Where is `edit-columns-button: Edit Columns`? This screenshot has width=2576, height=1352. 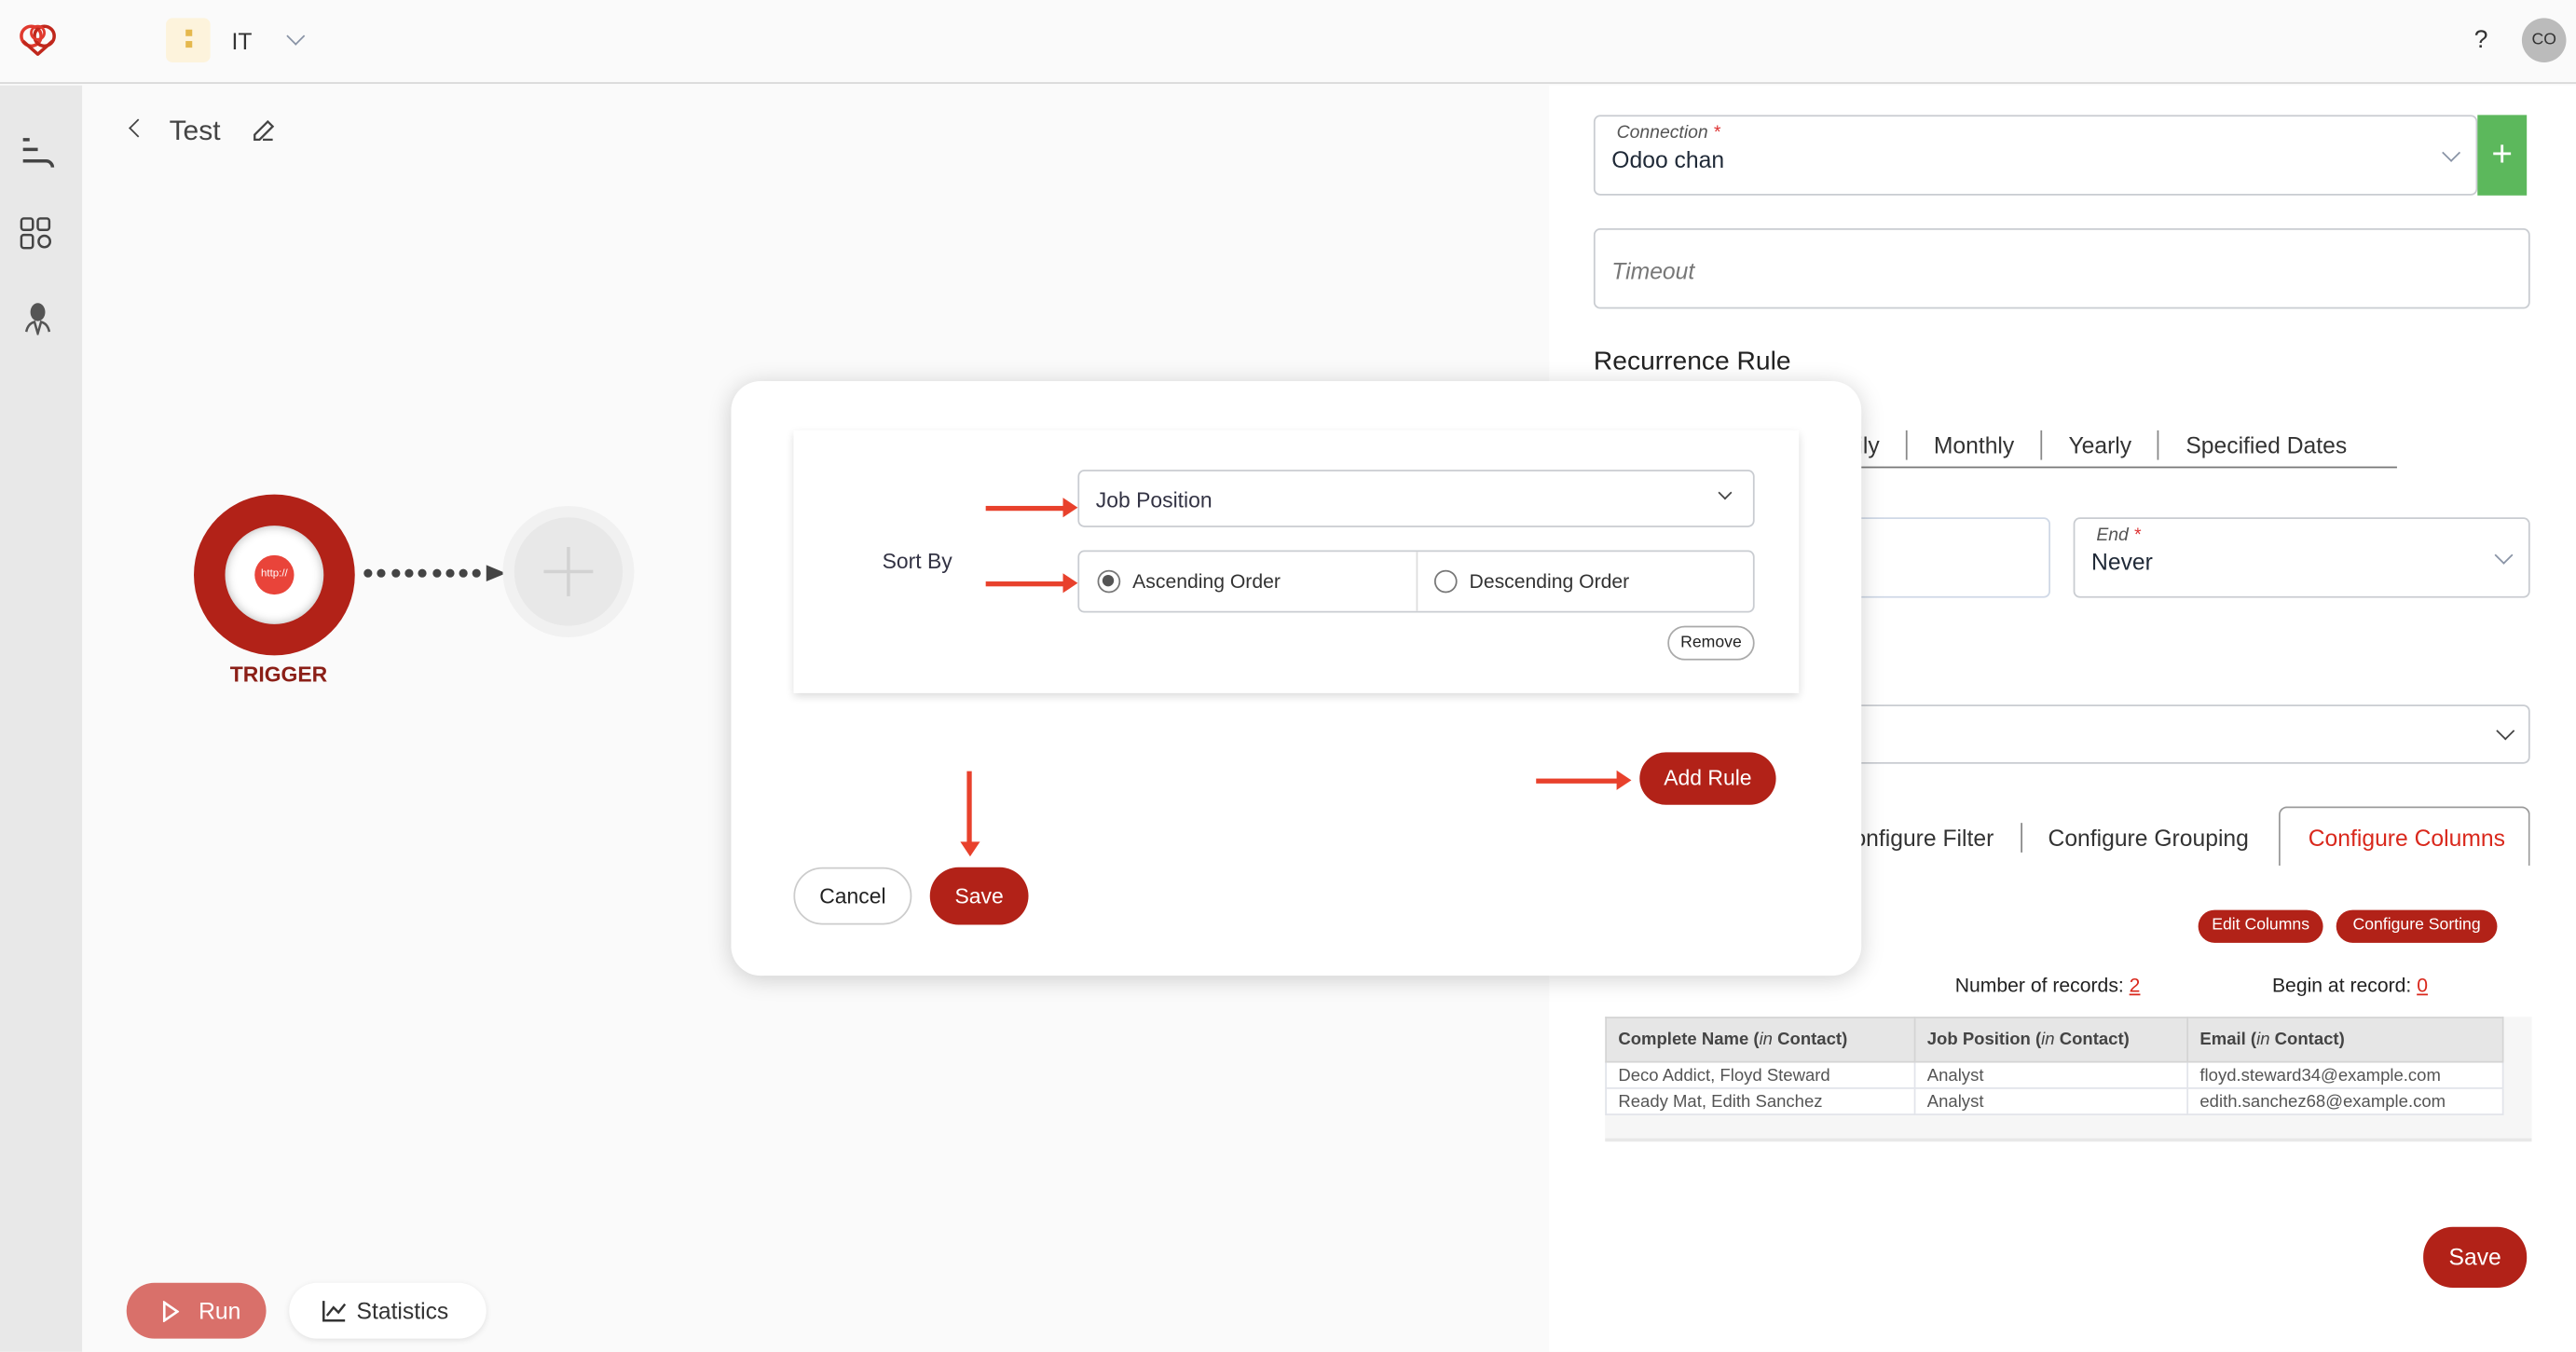
edit-columns-button: Edit Columns is located at coordinates (2260, 926).